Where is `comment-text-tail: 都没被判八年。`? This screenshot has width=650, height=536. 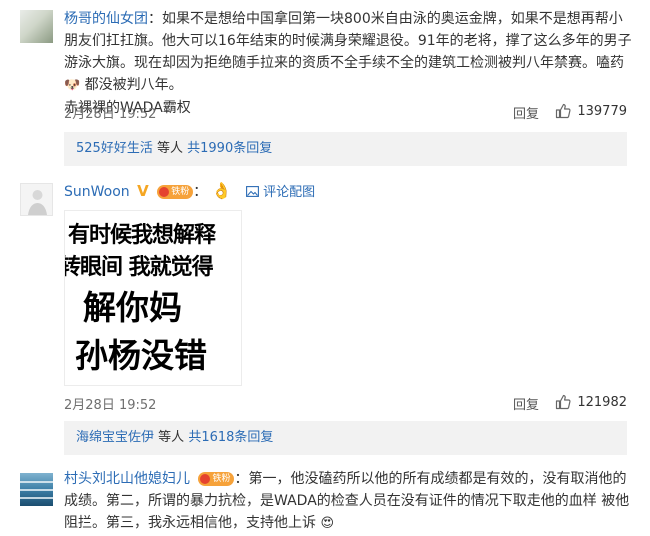
comment-text-tail: 都没被判八年。 is located at coordinates (133, 85).